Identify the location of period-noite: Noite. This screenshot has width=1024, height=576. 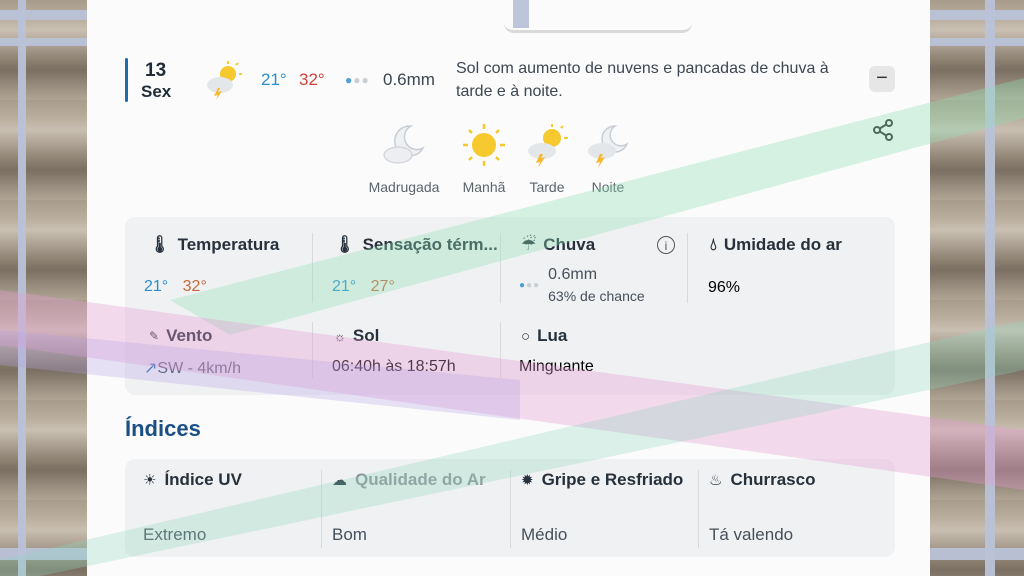
(608, 158).